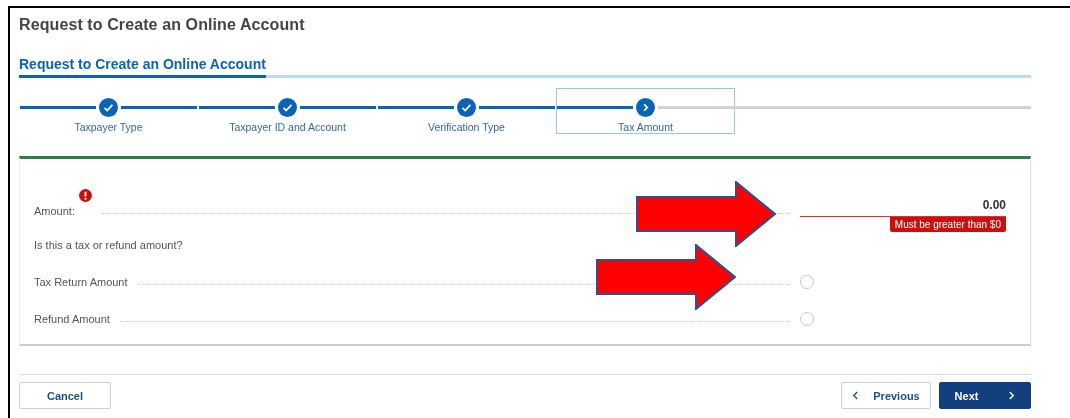 The height and width of the screenshot is (418, 1070). What do you see at coordinates (466, 111) in the screenshot?
I see `progress-step: Verification Type` at bounding box center [466, 111].